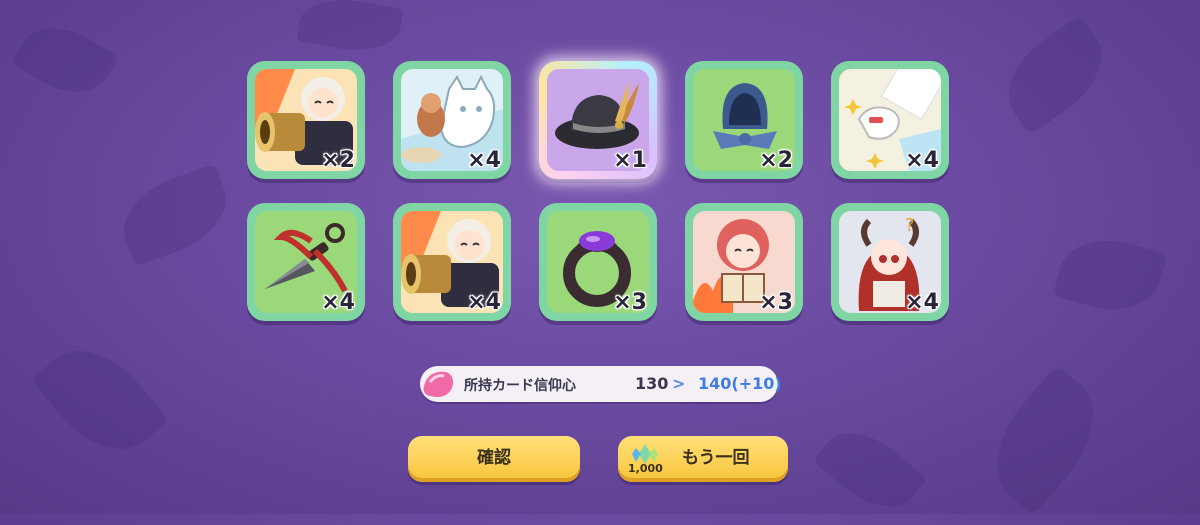 The image size is (1200, 525). What do you see at coordinates (494, 459) in the screenshot?
I see `confirm-button: 確認` at bounding box center [494, 459].